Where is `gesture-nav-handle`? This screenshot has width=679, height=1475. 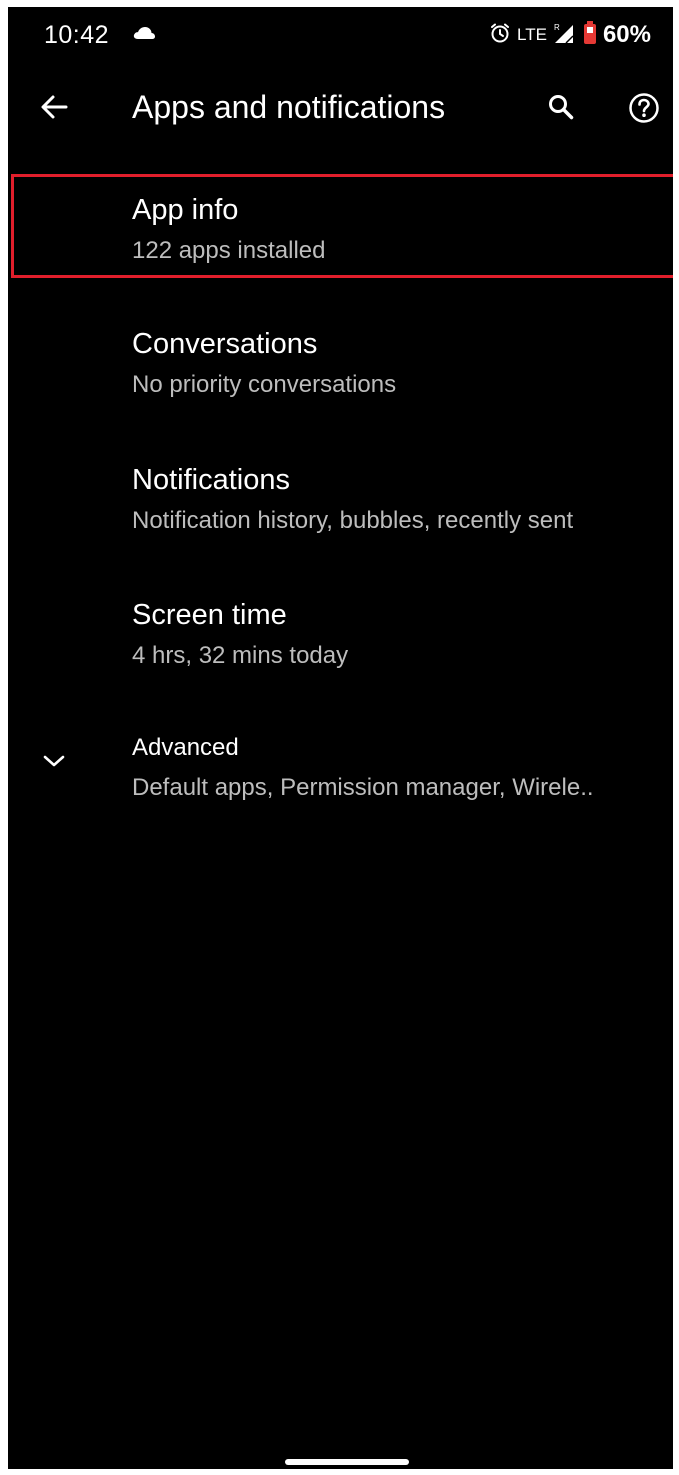
gesture-nav-handle is located at coordinates (347, 1462).